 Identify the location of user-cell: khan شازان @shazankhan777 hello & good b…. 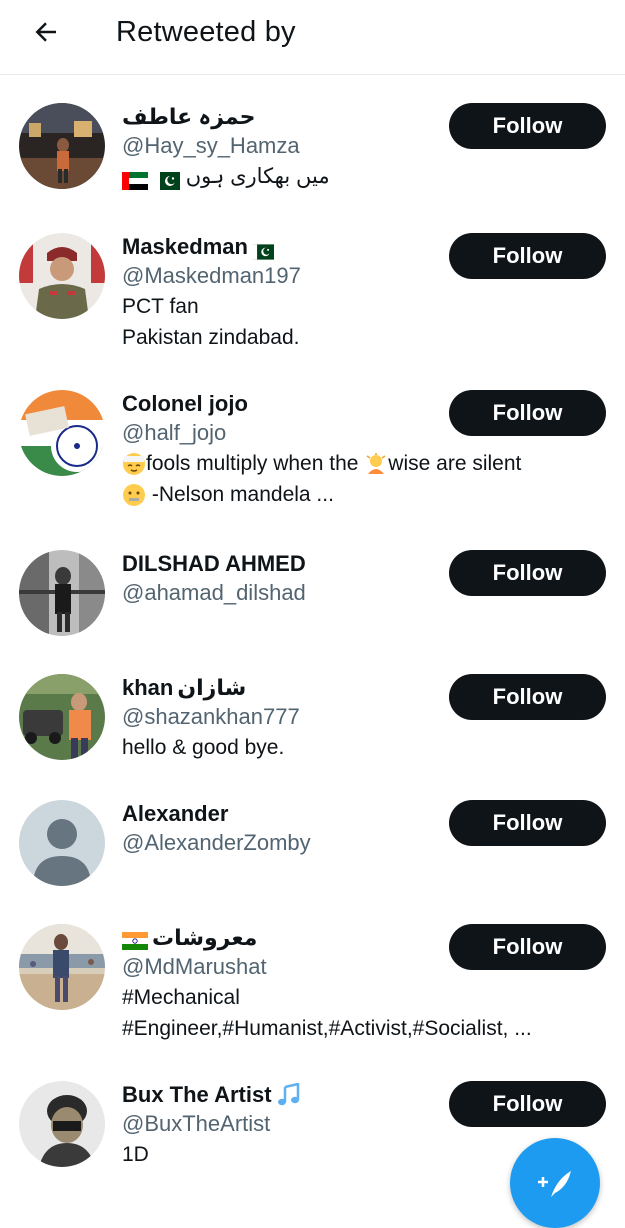
(312, 724).